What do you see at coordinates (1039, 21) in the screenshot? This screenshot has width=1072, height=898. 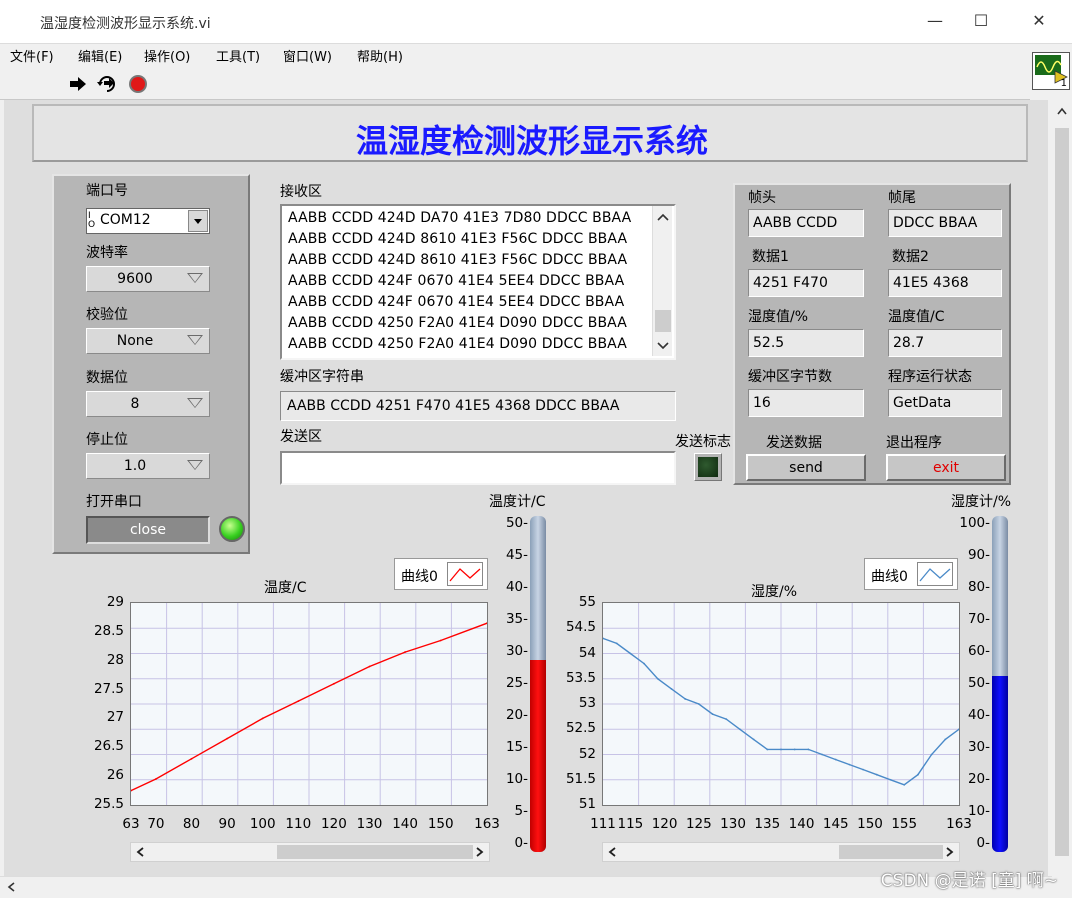 I see `close-button: ✕` at bounding box center [1039, 21].